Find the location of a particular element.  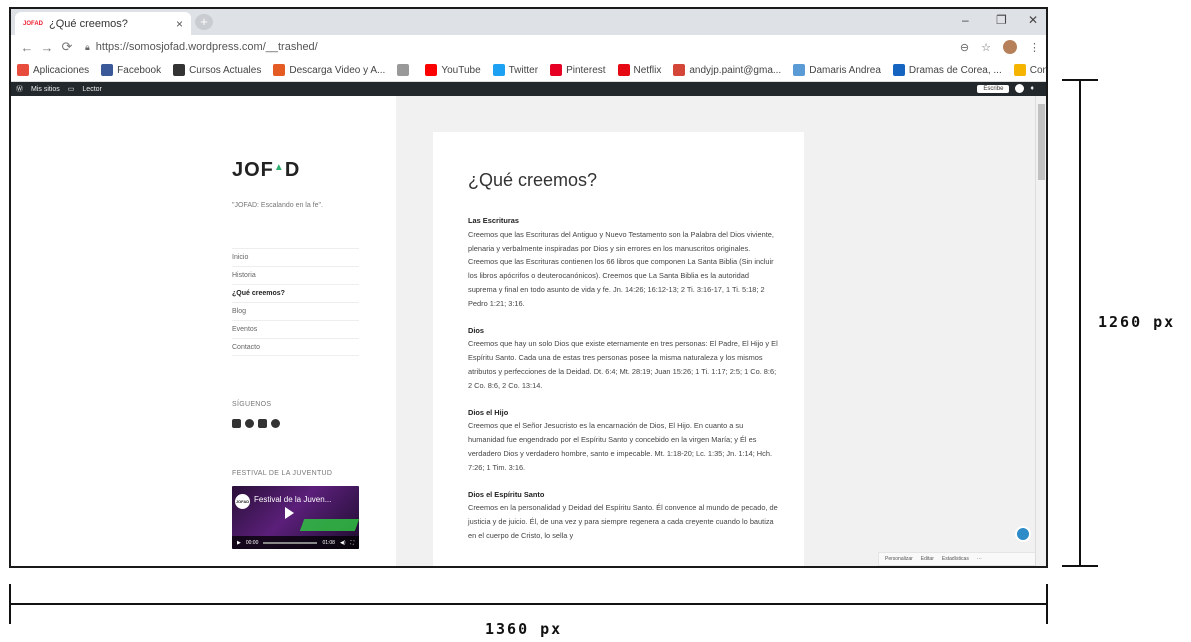

apps-grid-icon is located at coordinates (23, 70).